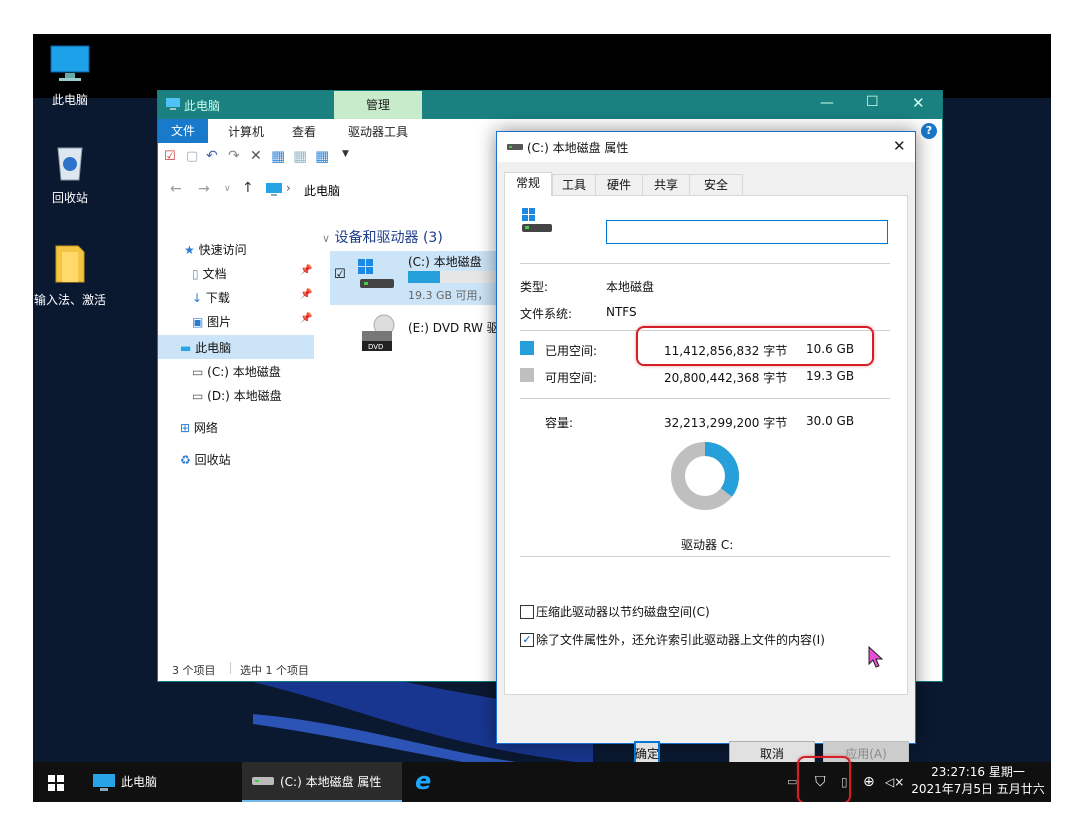 The width and height of the screenshot is (1083, 835). What do you see at coordinates (274, 670) in the screenshot?
I see `status-selected: 选中 1 个项目` at bounding box center [274, 670].